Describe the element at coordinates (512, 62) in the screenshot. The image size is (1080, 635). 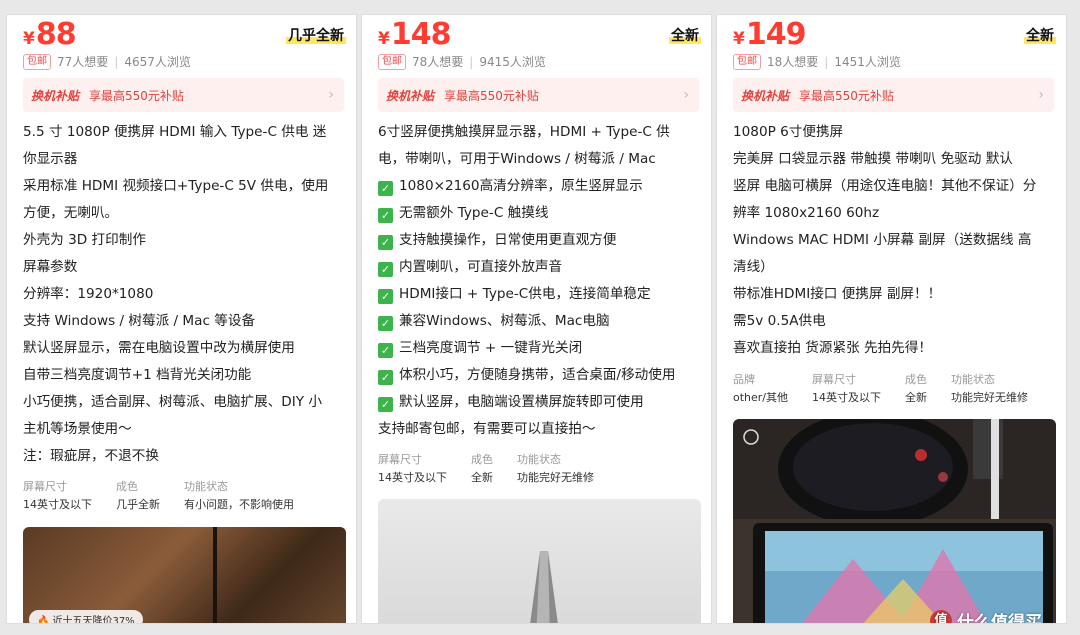
I see `views-count: 9415人浏览` at that location.